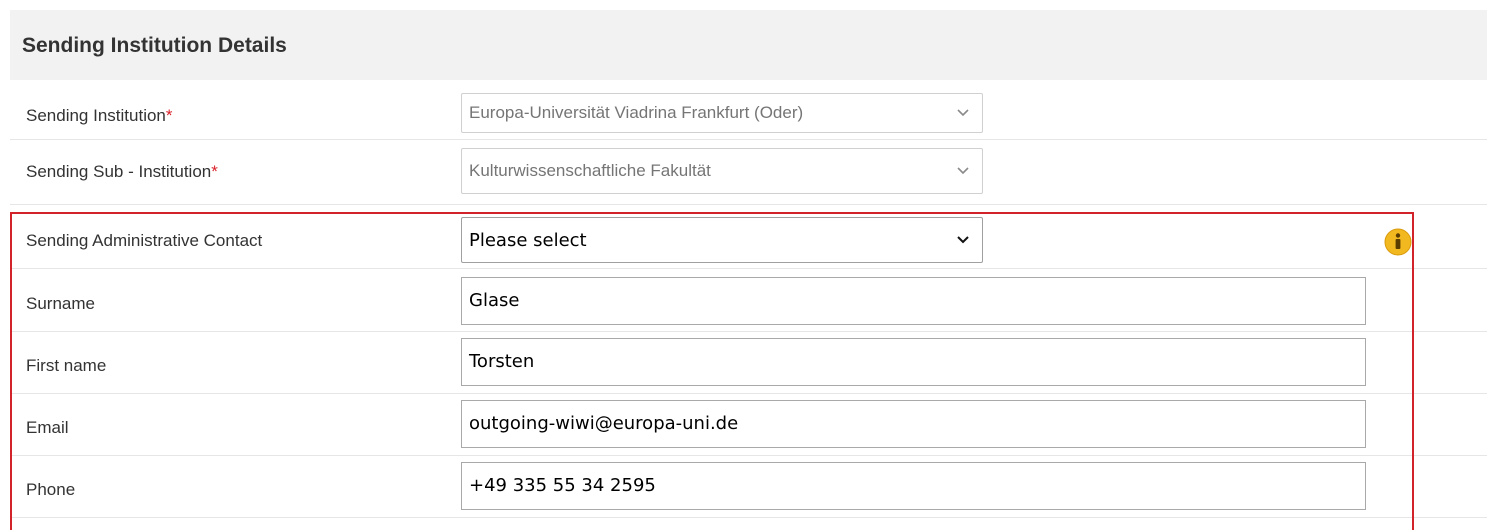 This screenshot has height=530, width=1487. I want to click on email-input: outgoing-wiwi@europa-uni.de, so click(913, 424).